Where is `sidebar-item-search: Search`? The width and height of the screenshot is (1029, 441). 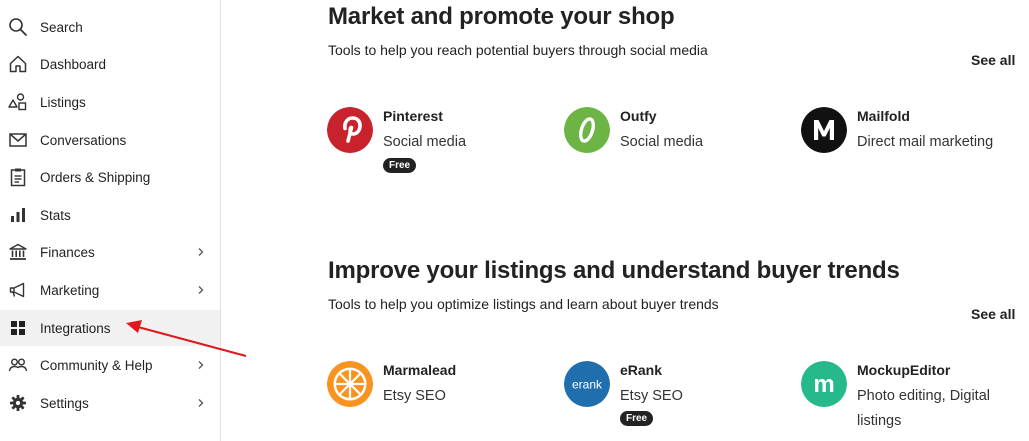 sidebar-item-search: Search is located at coordinates (110, 27).